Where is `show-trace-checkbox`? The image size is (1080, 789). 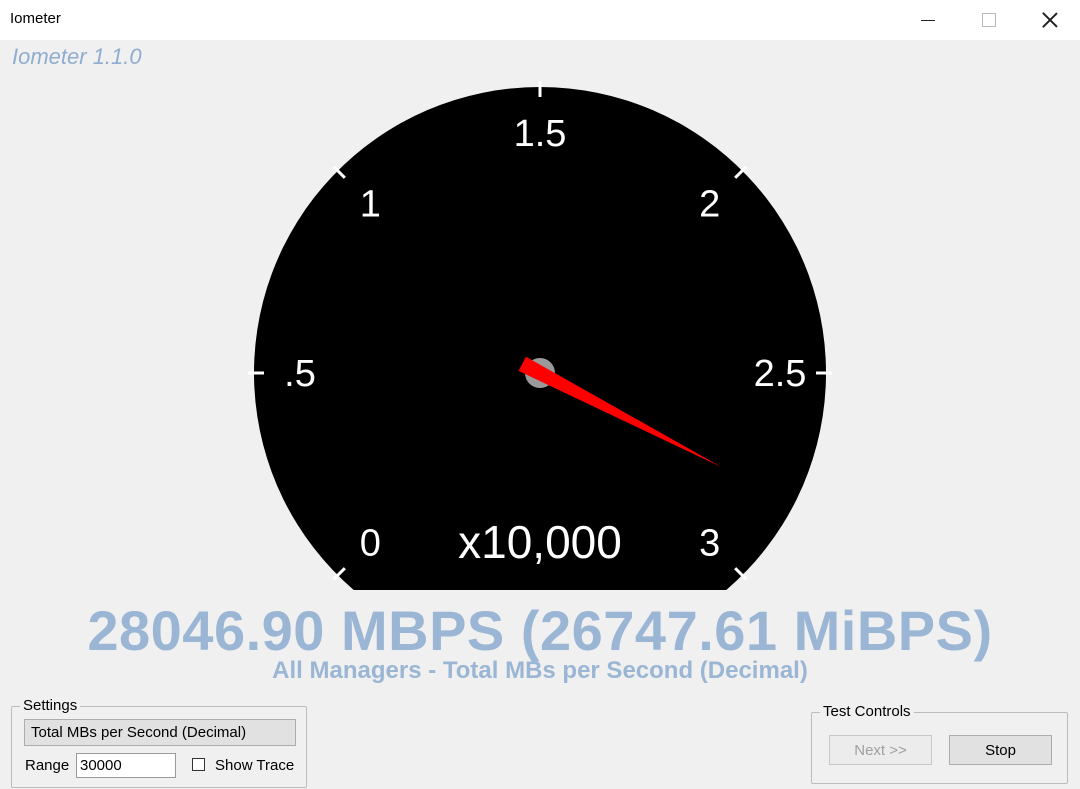 show-trace-checkbox is located at coordinates (198, 764).